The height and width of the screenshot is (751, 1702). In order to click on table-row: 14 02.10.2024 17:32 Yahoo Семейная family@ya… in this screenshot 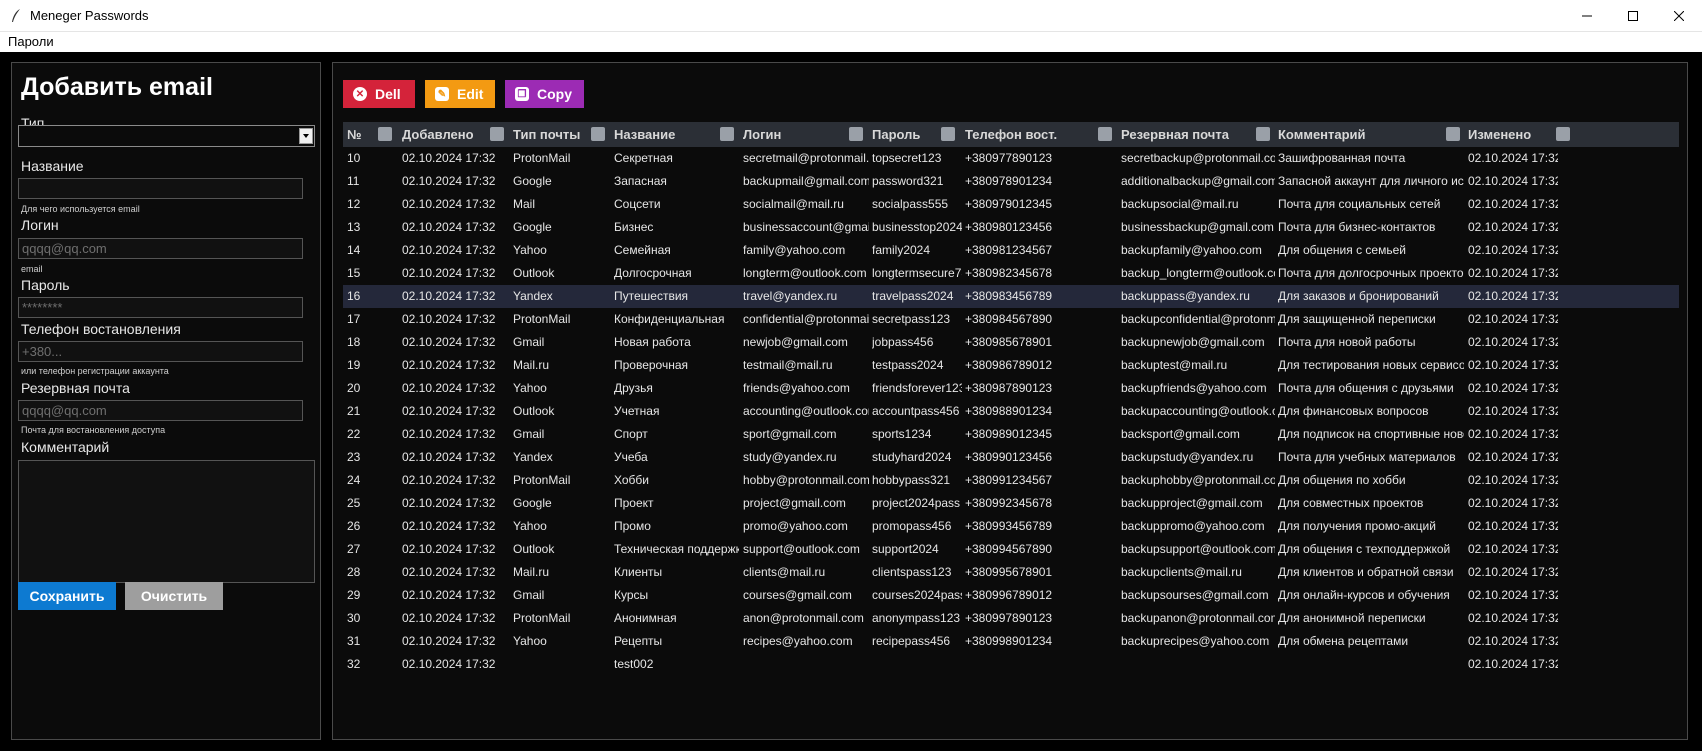, I will do `click(1011, 250)`.